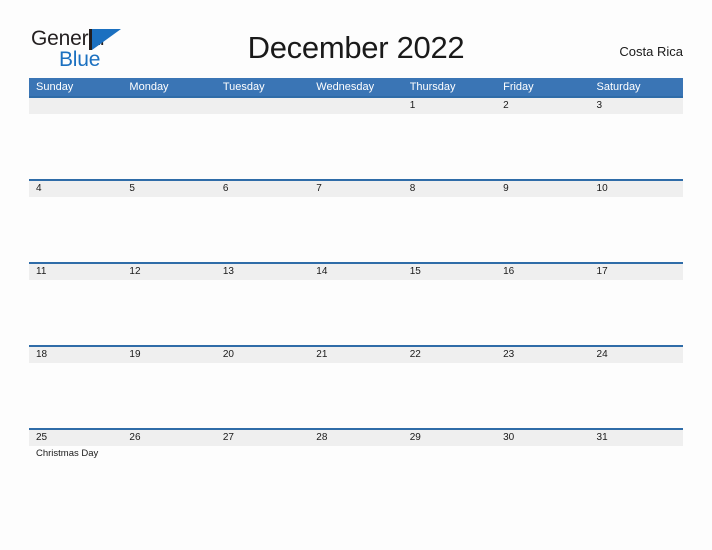 This screenshot has height=550, width=712. I want to click on day-number: 15, so click(449, 272).